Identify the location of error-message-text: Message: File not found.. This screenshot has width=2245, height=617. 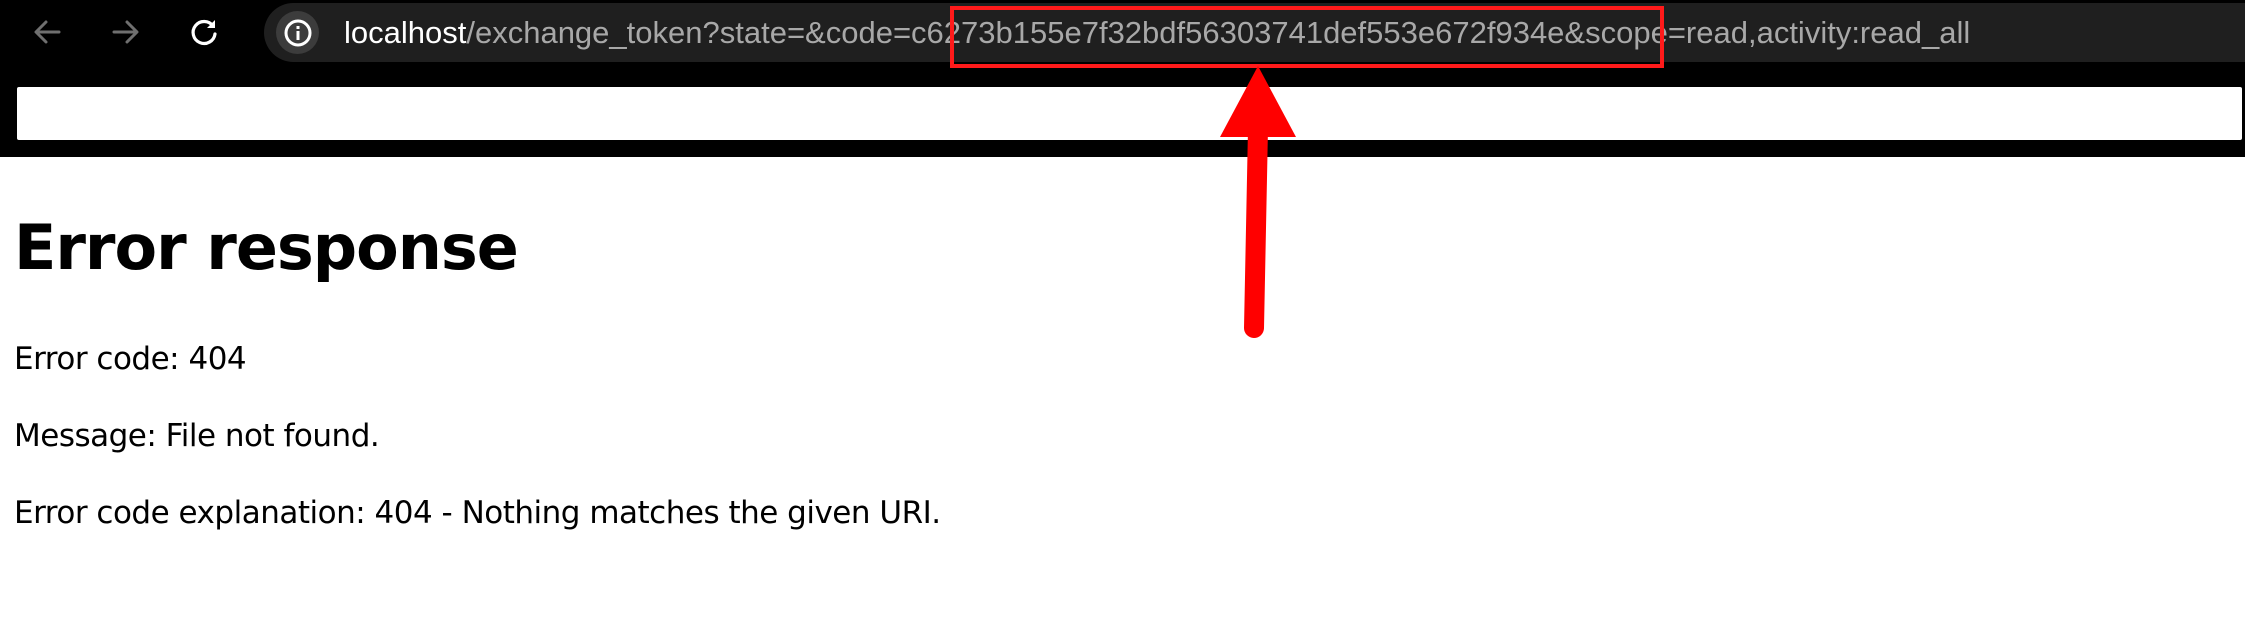
(197, 436).